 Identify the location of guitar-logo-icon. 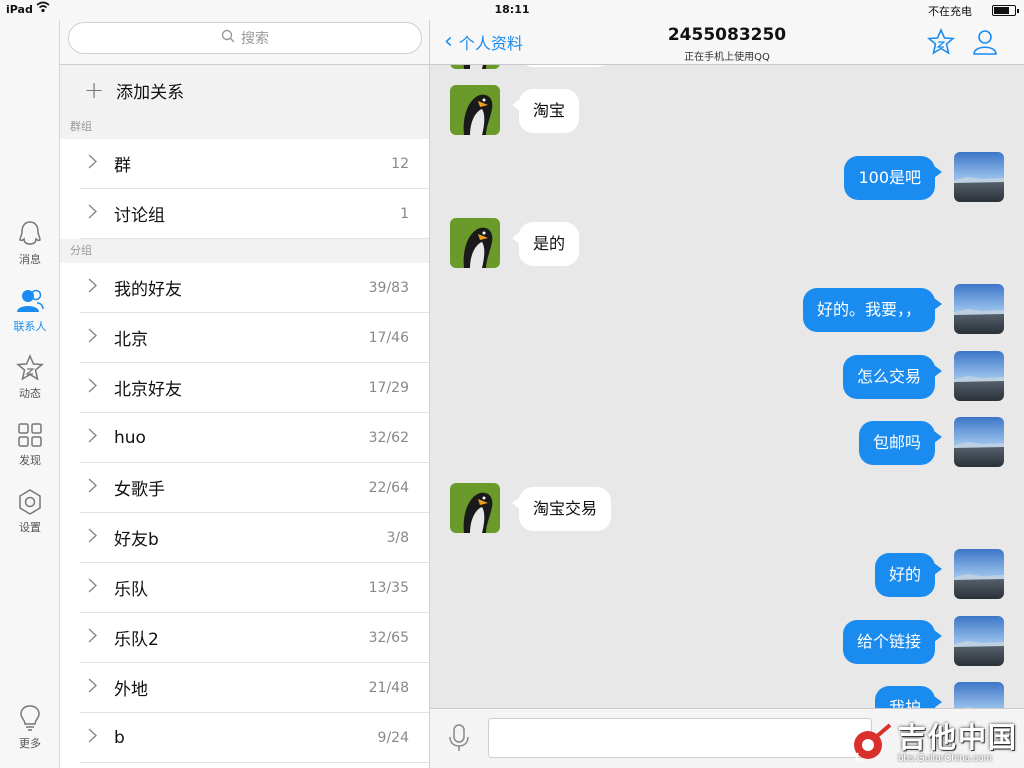
(872, 742).